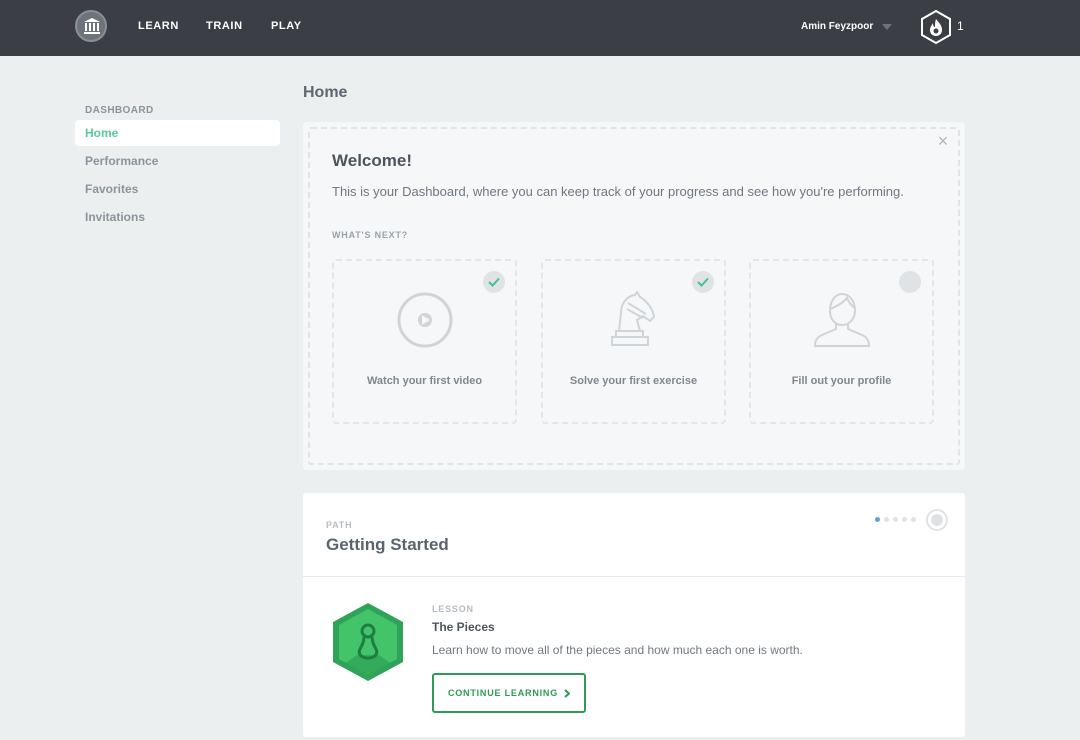 The image size is (1080, 740). I want to click on path-toggle-icon, so click(937, 520).